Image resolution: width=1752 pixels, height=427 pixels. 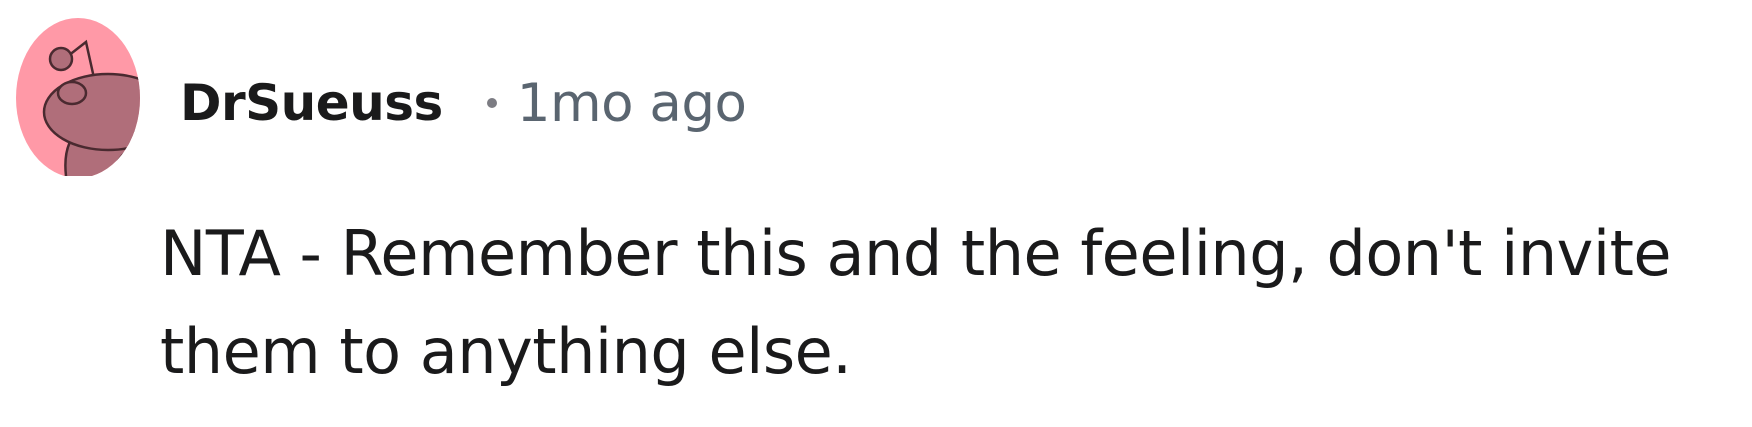 What do you see at coordinates (632, 103) in the screenshot?
I see `timestamp: 1mo ago` at bounding box center [632, 103].